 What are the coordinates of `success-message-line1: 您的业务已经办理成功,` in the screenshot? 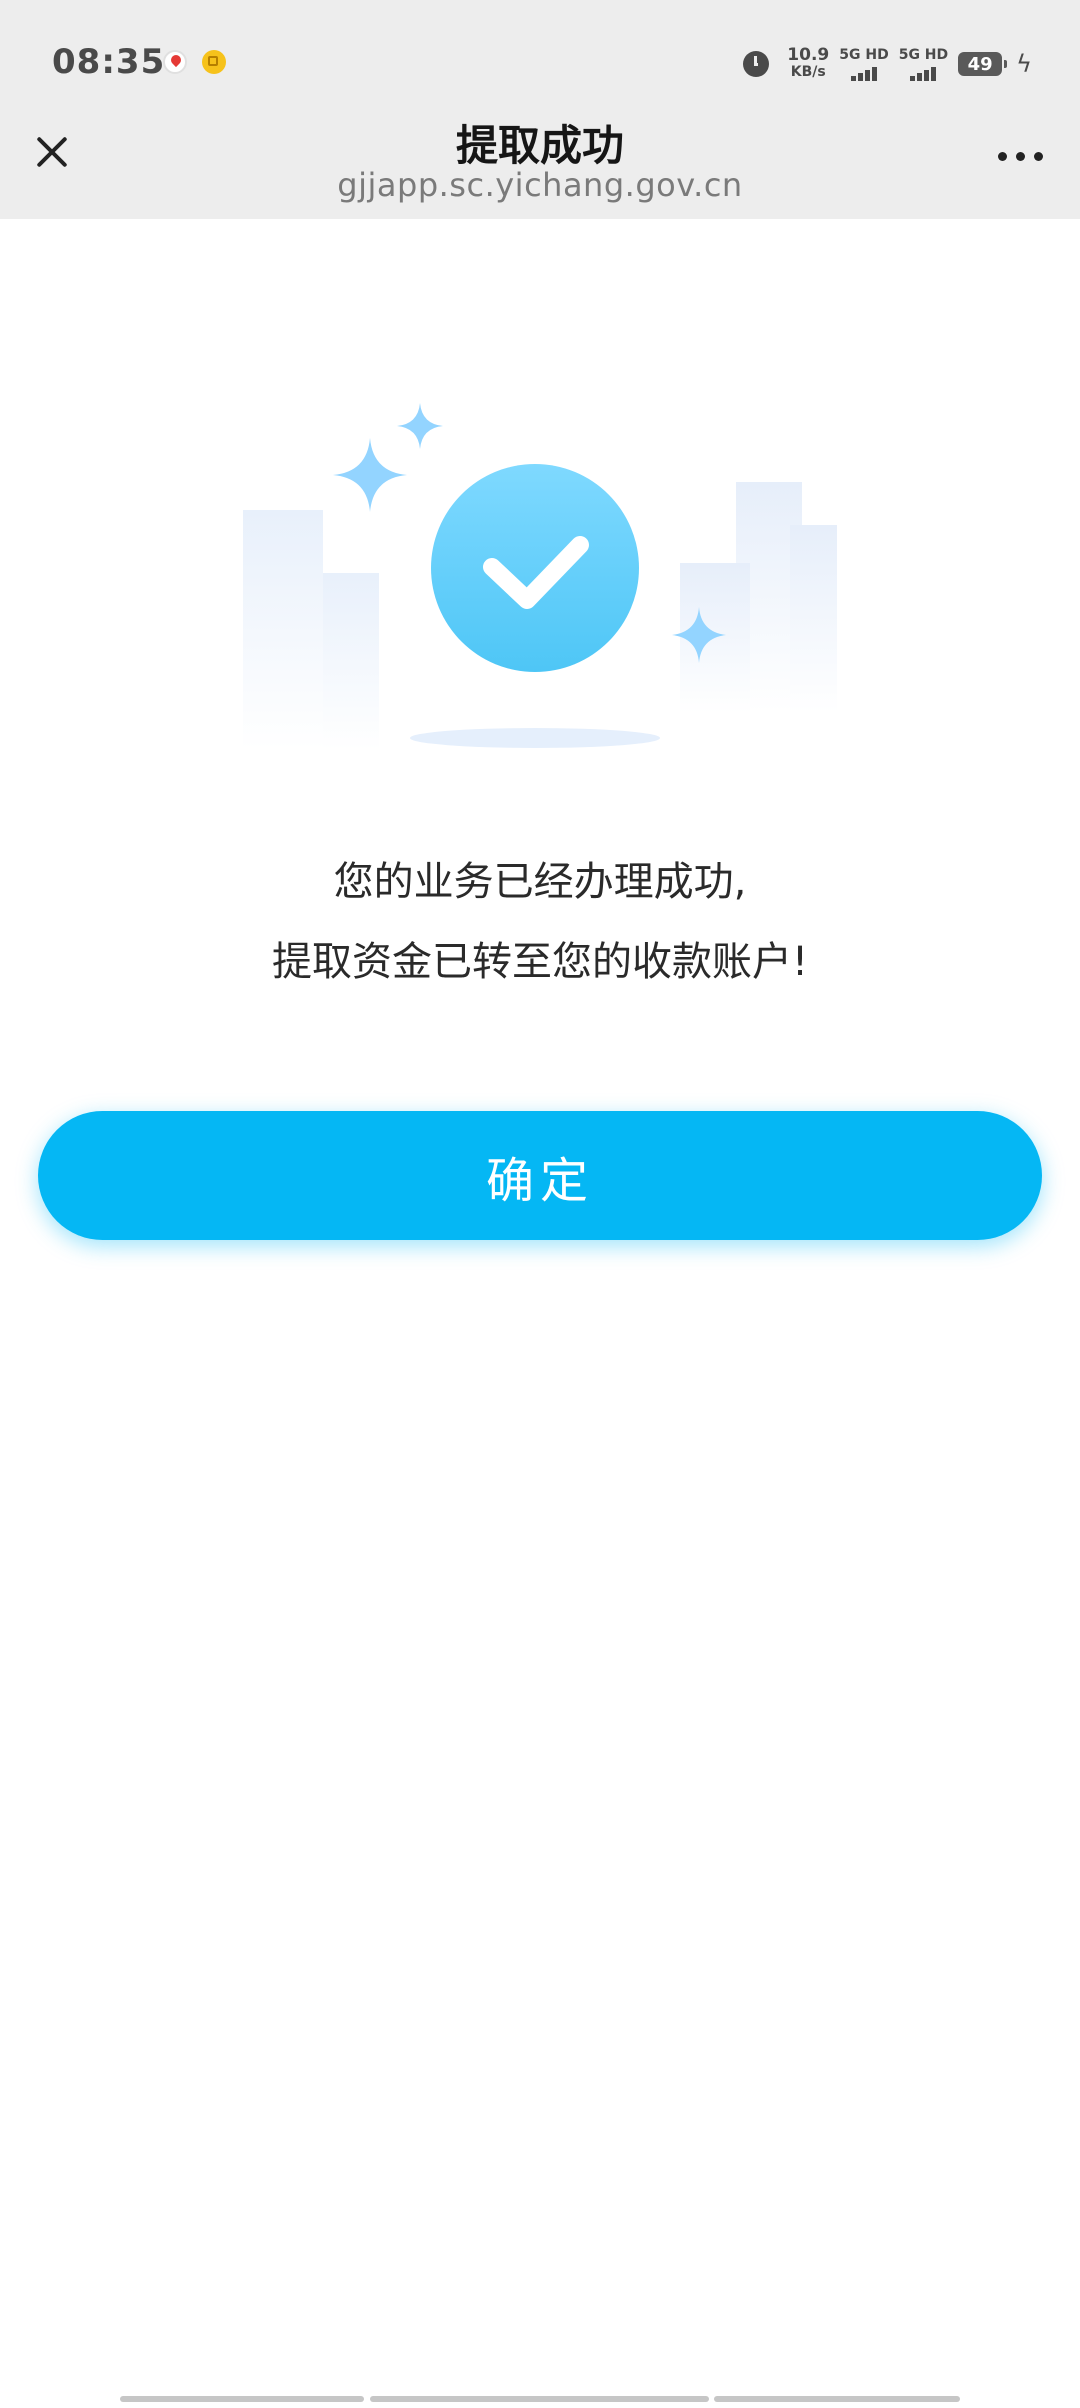 It's located at (540, 882).